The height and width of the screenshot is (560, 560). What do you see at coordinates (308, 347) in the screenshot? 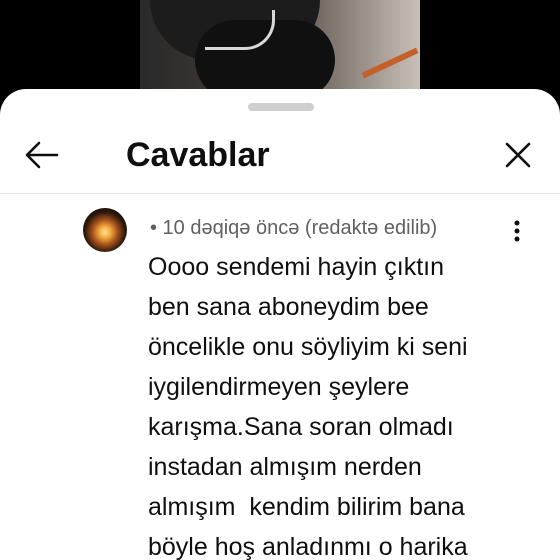
I see `comment-line: öncelikle onu söyliyim ki seni` at bounding box center [308, 347].